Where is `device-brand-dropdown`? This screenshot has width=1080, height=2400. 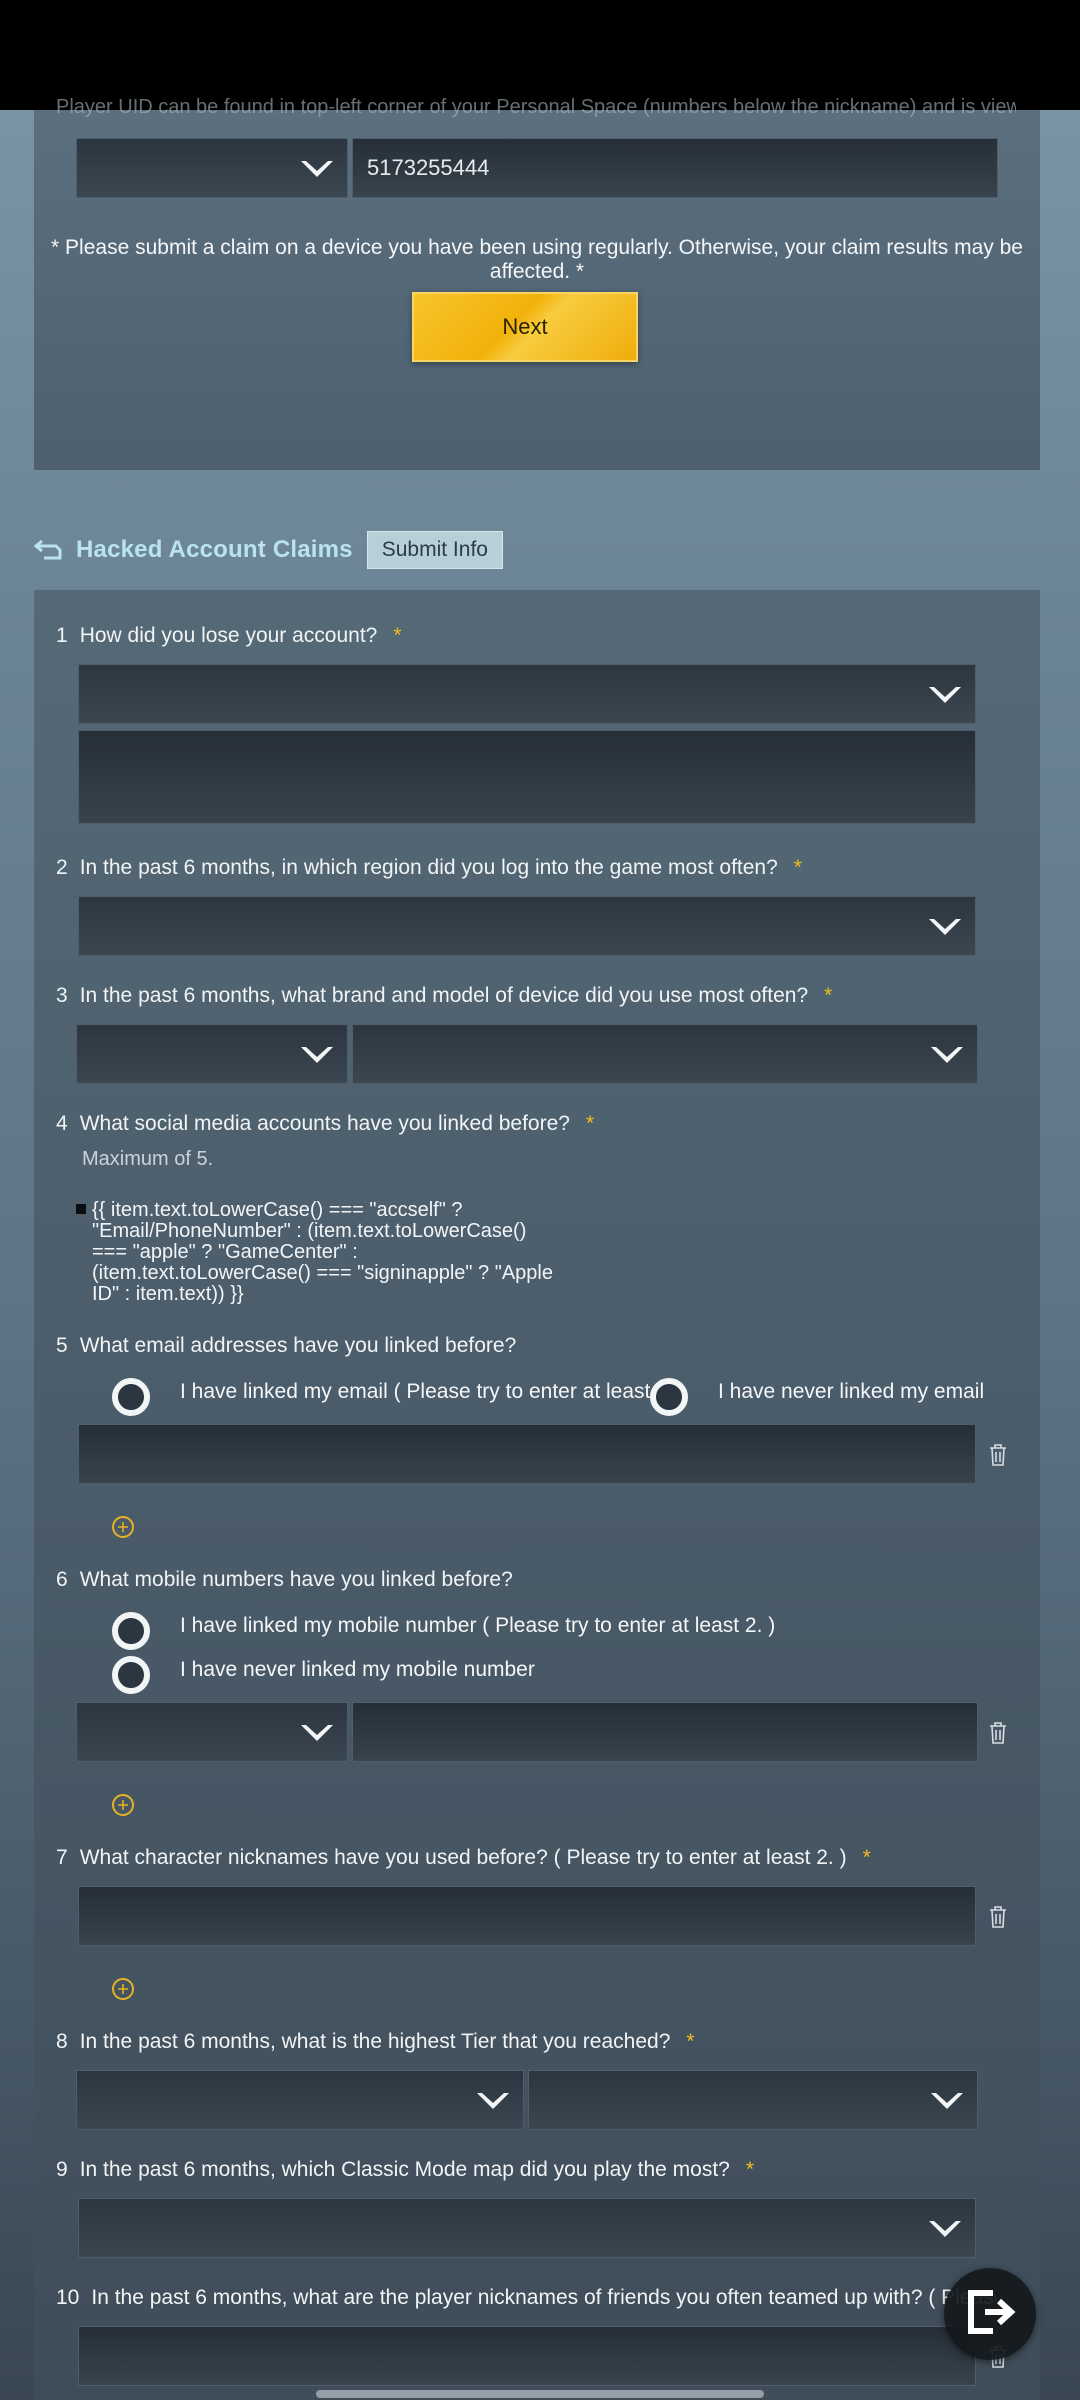
device-brand-dropdown is located at coordinates (212, 1054).